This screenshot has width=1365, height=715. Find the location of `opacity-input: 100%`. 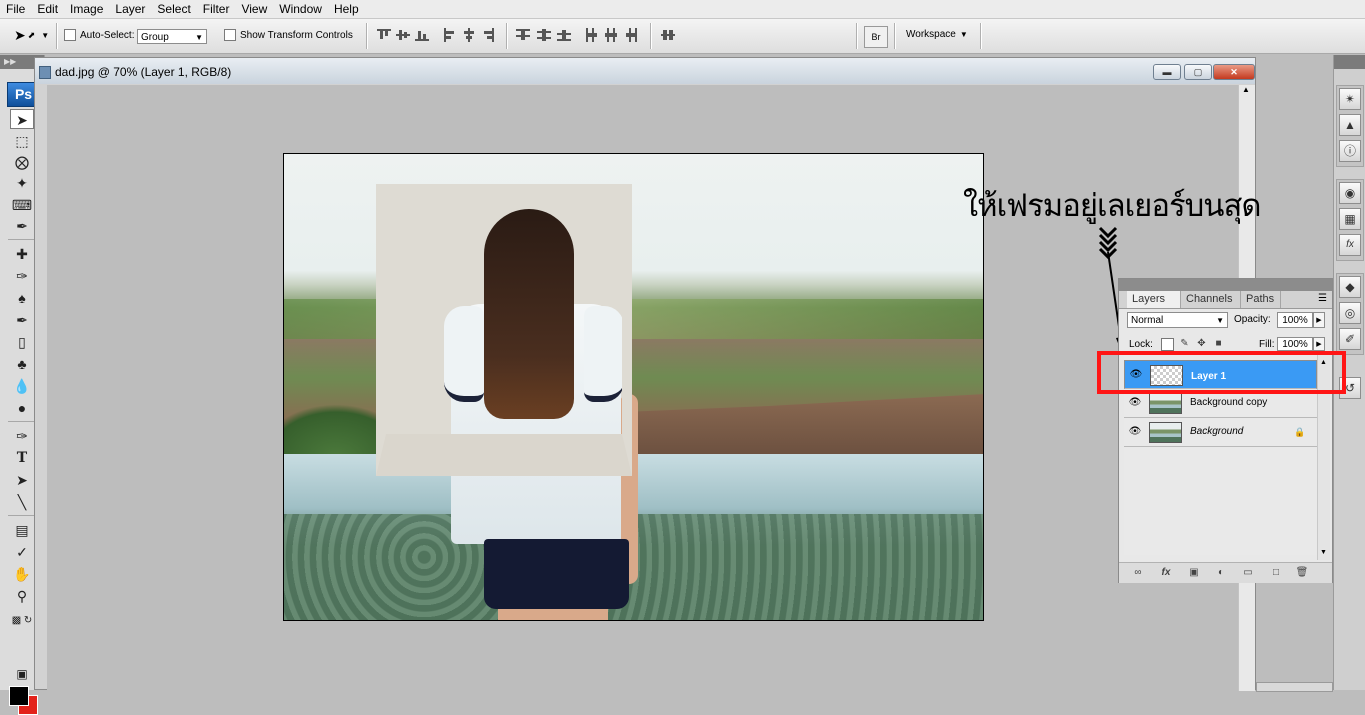

opacity-input: 100% is located at coordinates (1295, 320).